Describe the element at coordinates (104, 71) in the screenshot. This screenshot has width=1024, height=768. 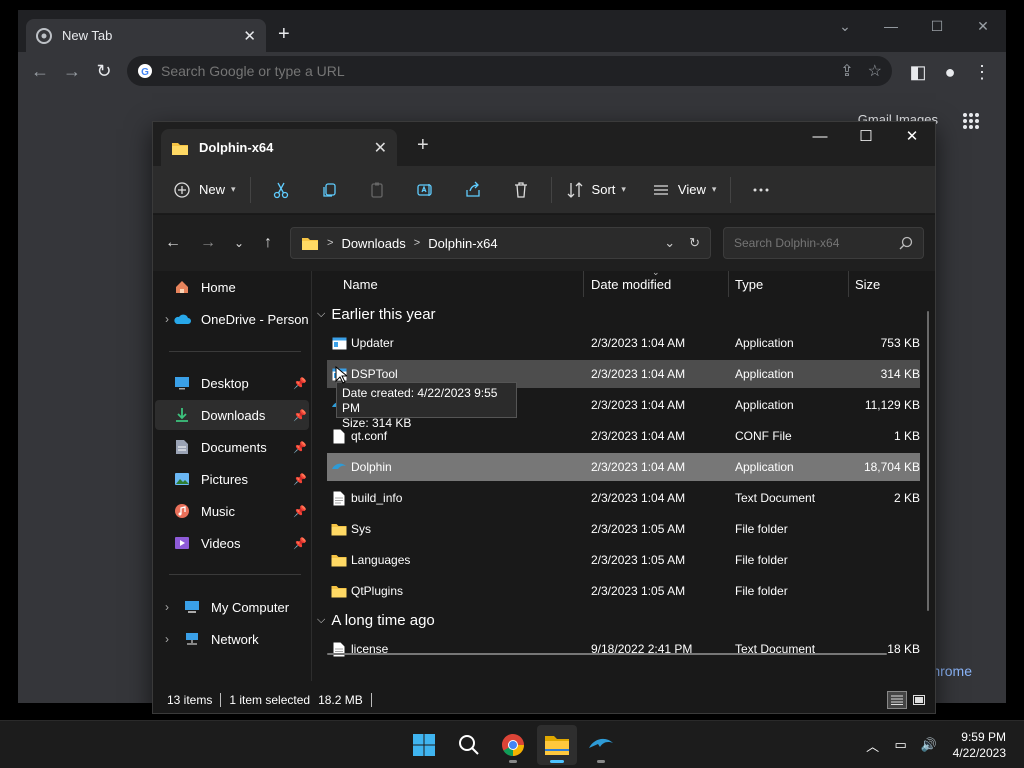
I see `chrome-reload-icon: ↻` at that location.